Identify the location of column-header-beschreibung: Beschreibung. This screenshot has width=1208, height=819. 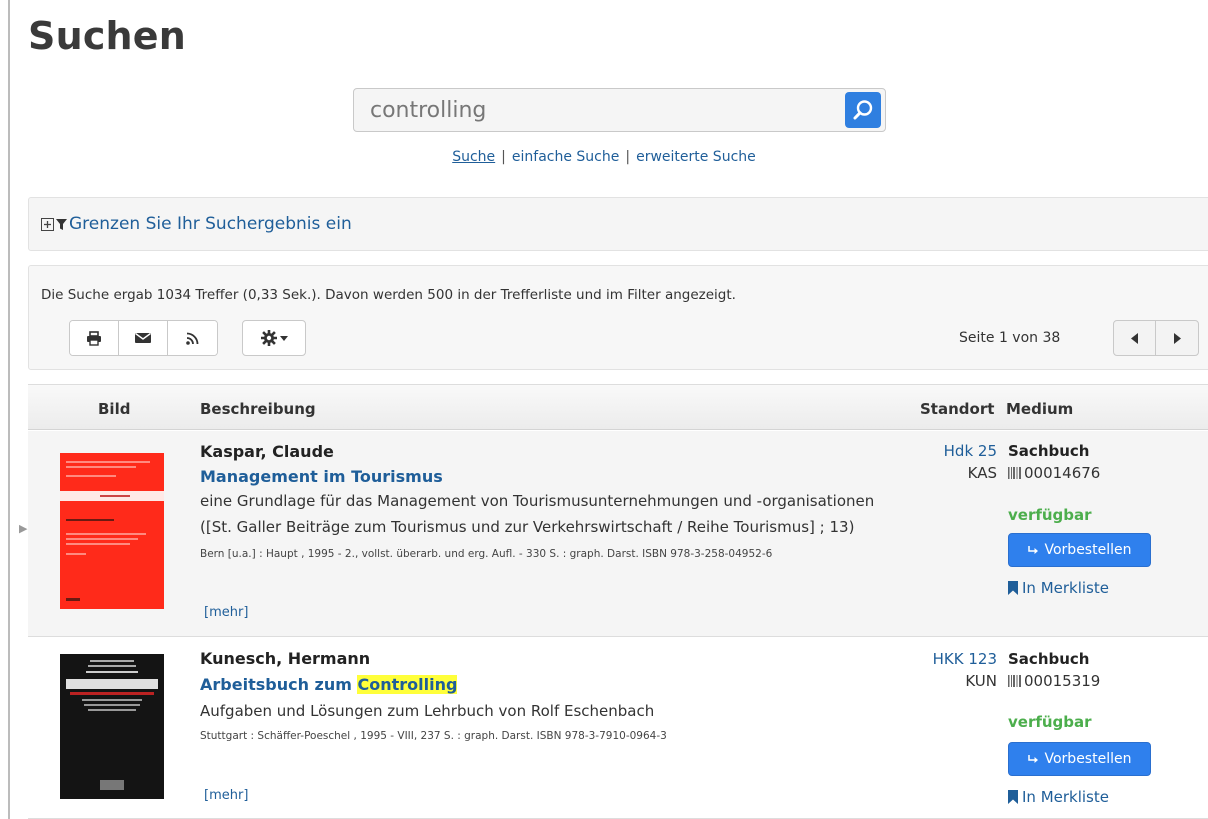
(258, 409).